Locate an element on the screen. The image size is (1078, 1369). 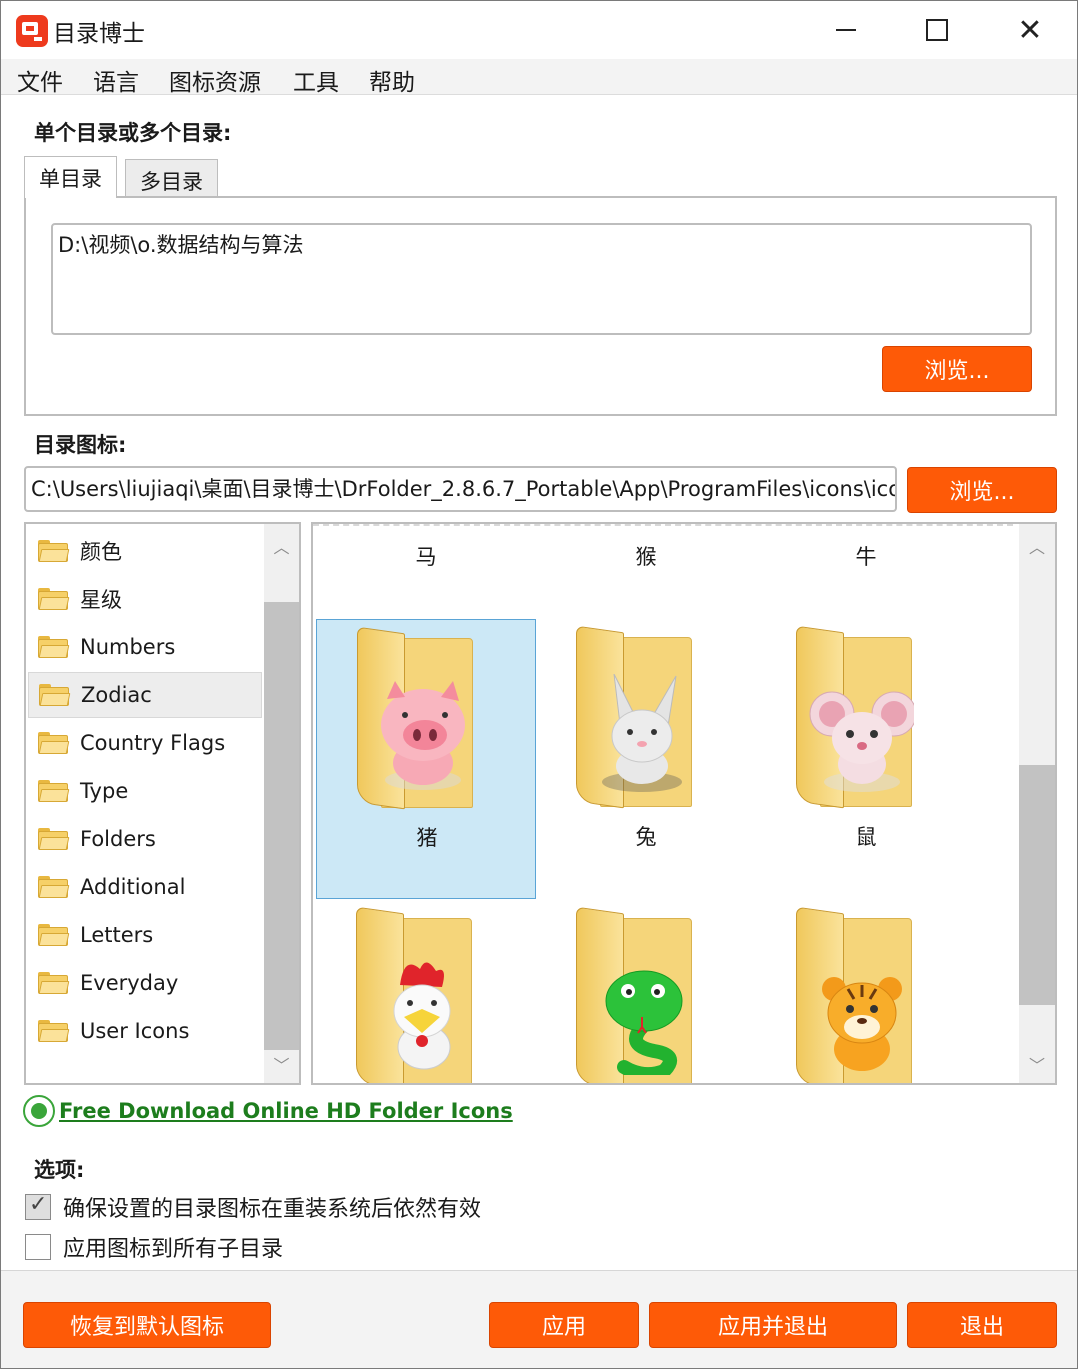
icon-tile-rabbit: 兔 is located at coordinates (646, 759).